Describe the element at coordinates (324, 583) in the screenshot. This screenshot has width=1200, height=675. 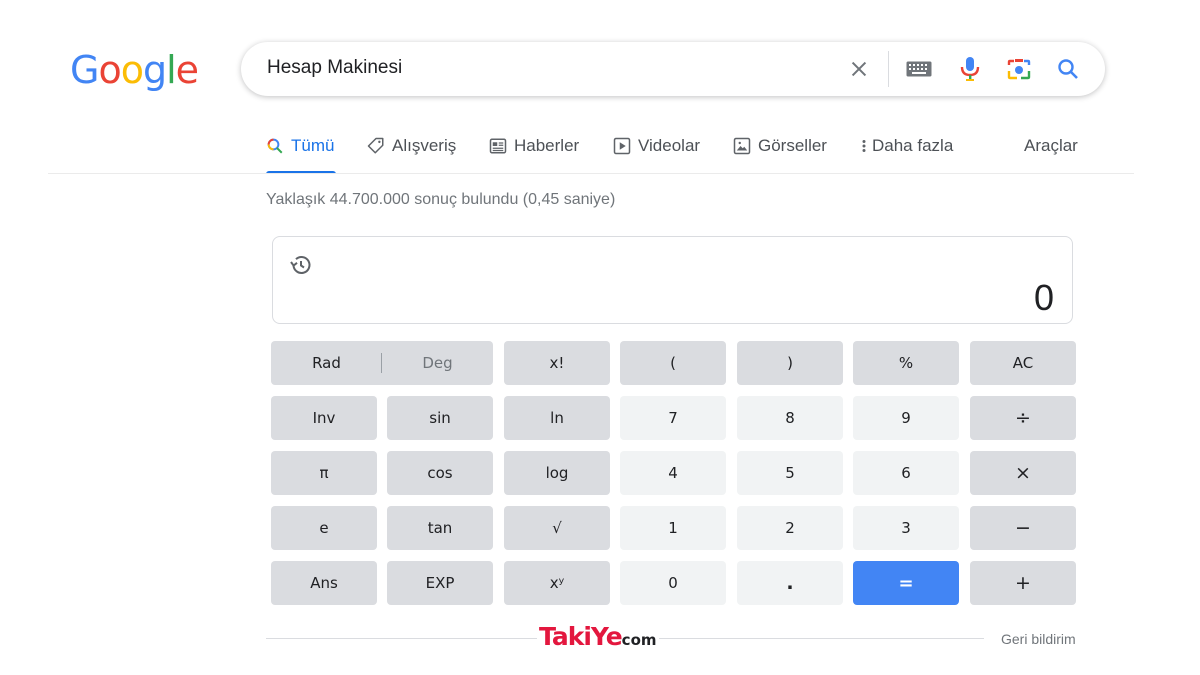
I see `answer-button: Ans` at that location.